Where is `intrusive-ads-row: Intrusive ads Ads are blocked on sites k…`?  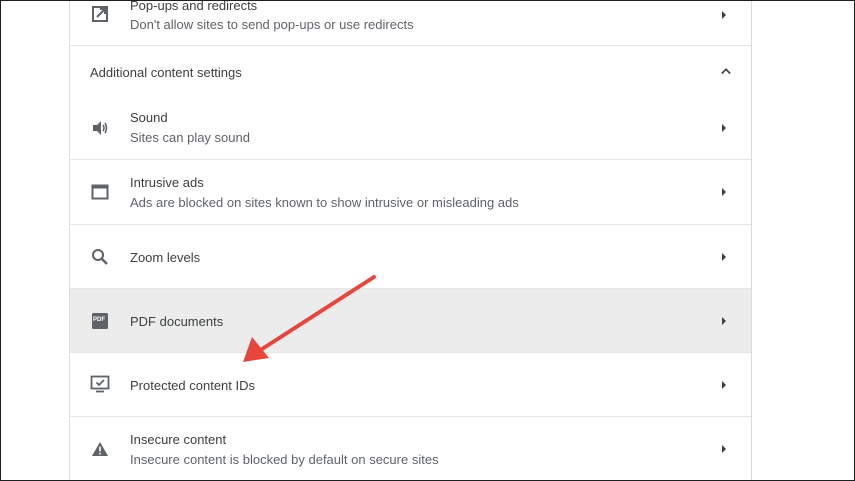 intrusive-ads-row: Intrusive ads Ads are blocked on sites k… is located at coordinates (410, 192).